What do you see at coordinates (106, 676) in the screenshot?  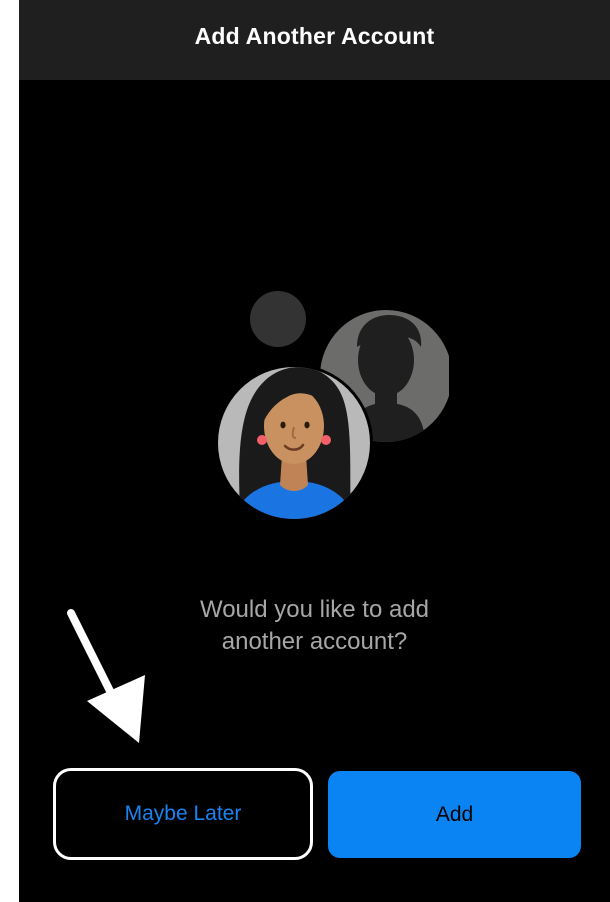 I see `arrow-down-icon` at bounding box center [106, 676].